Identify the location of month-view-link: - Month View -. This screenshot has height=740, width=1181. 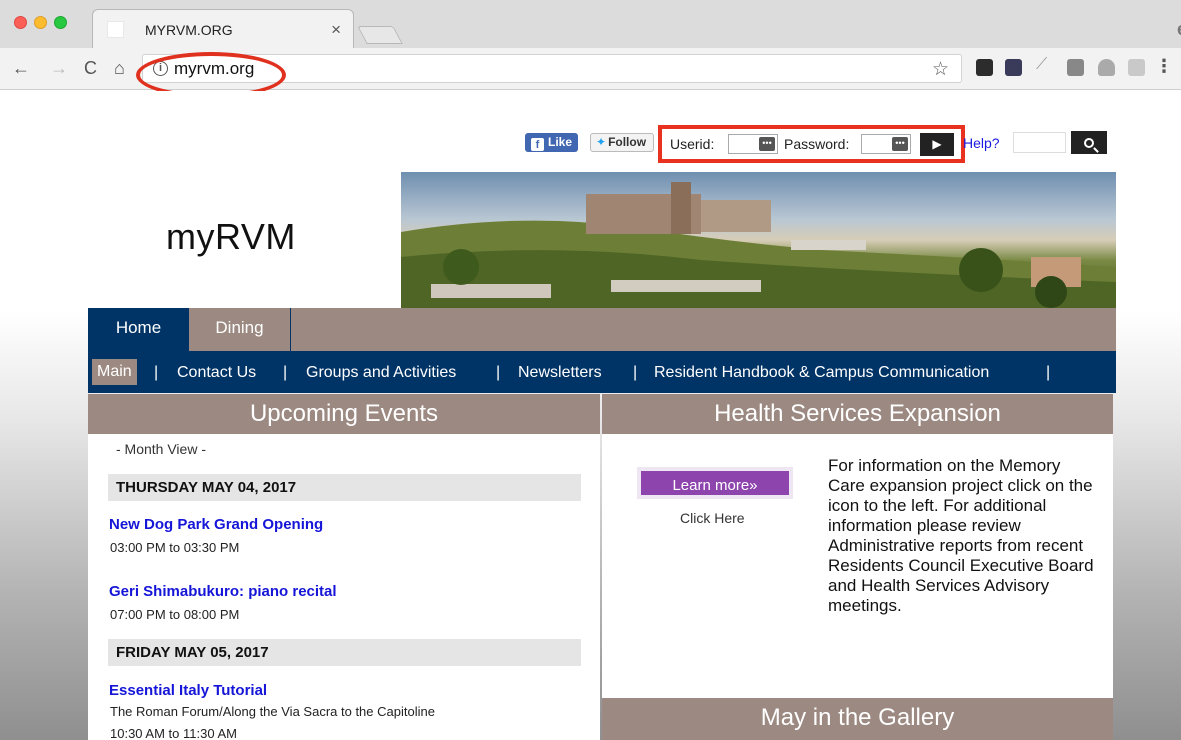
(161, 449).